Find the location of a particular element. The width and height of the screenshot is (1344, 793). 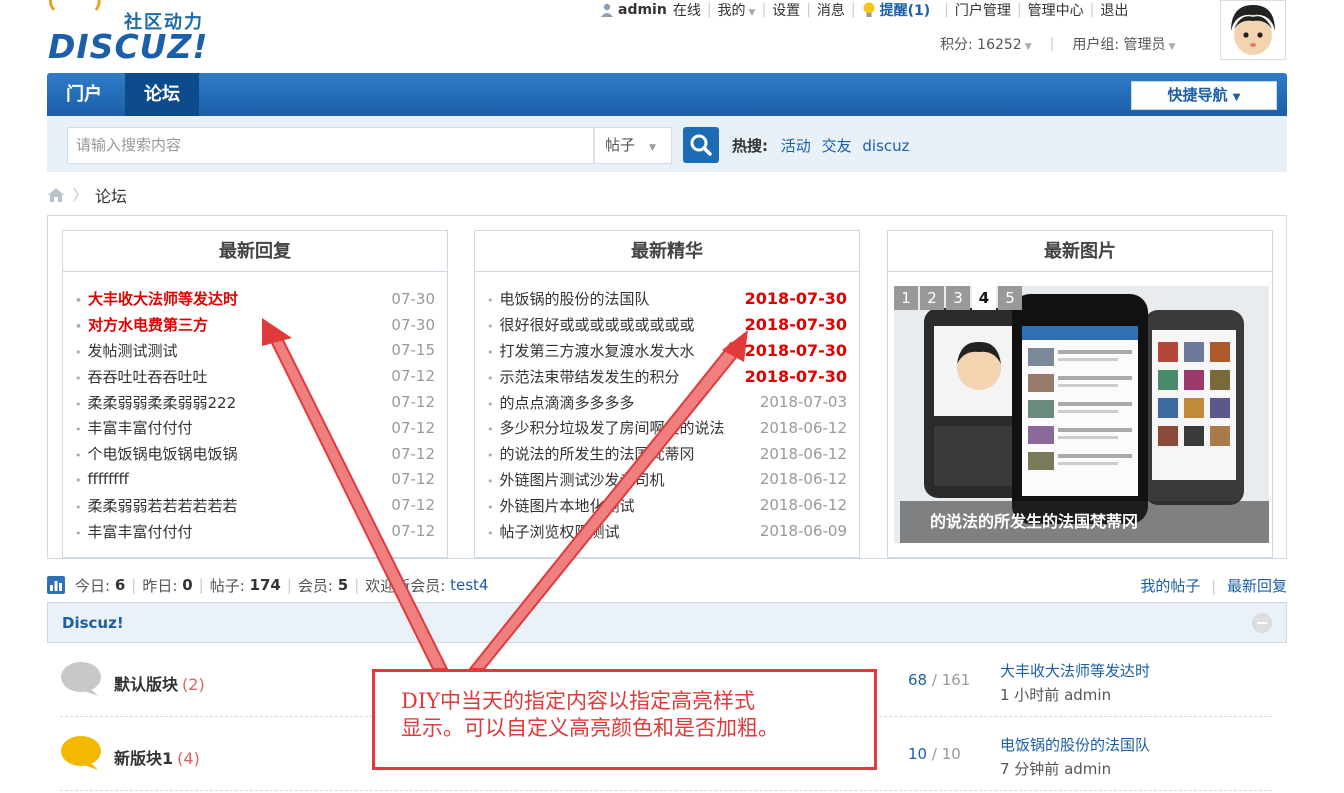

slide-caption: 的说法的所发生的法国梵蒂冈 is located at coordinates (1084, 522).